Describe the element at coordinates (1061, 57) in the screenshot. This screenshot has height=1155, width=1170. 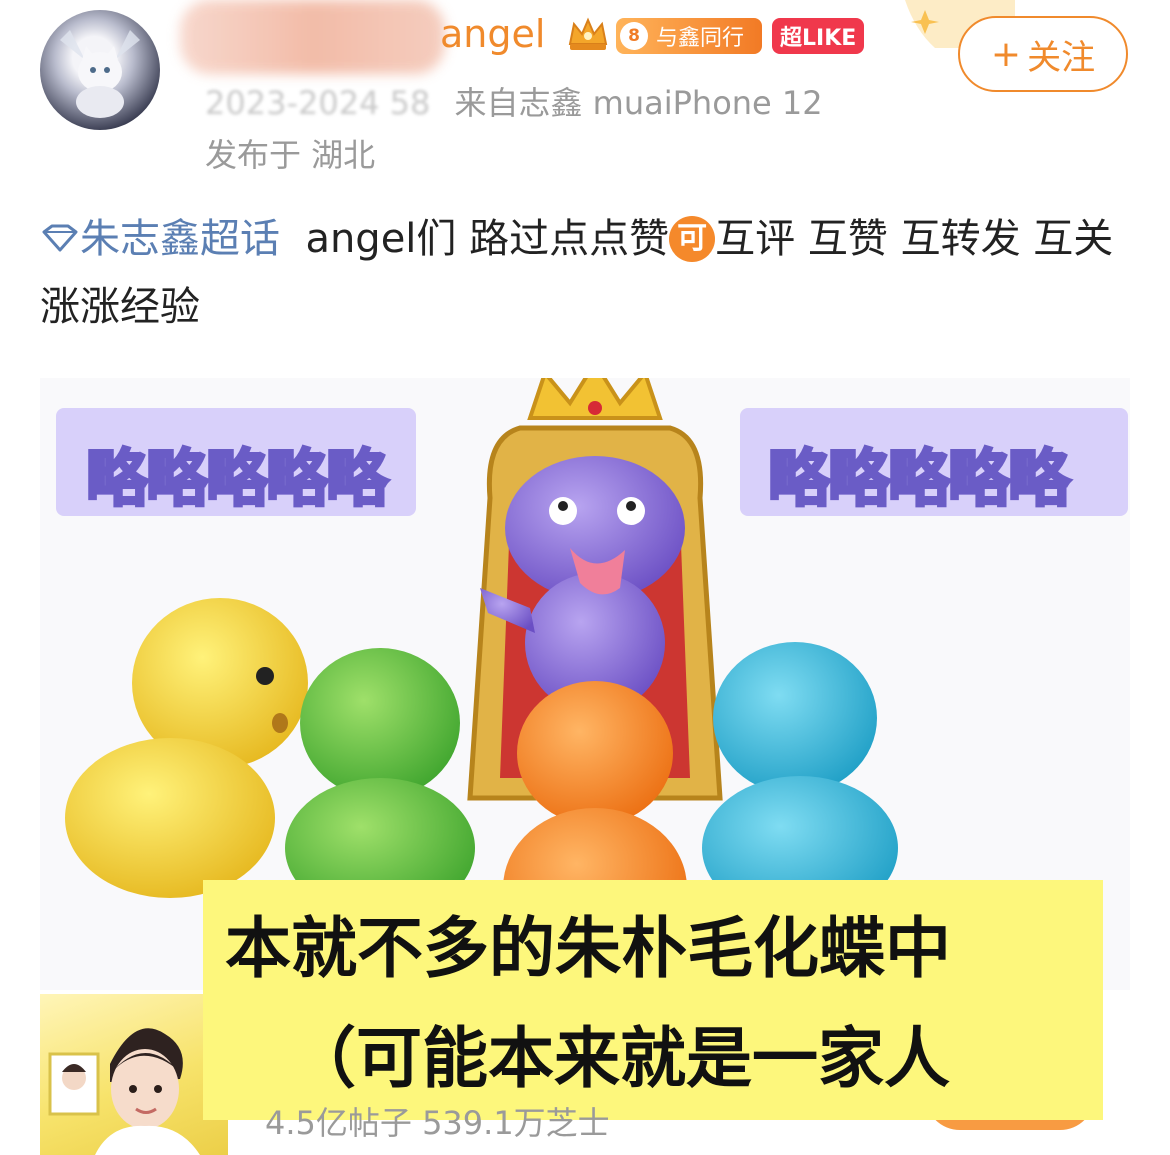
I see `follow-label: 关注` at that location.